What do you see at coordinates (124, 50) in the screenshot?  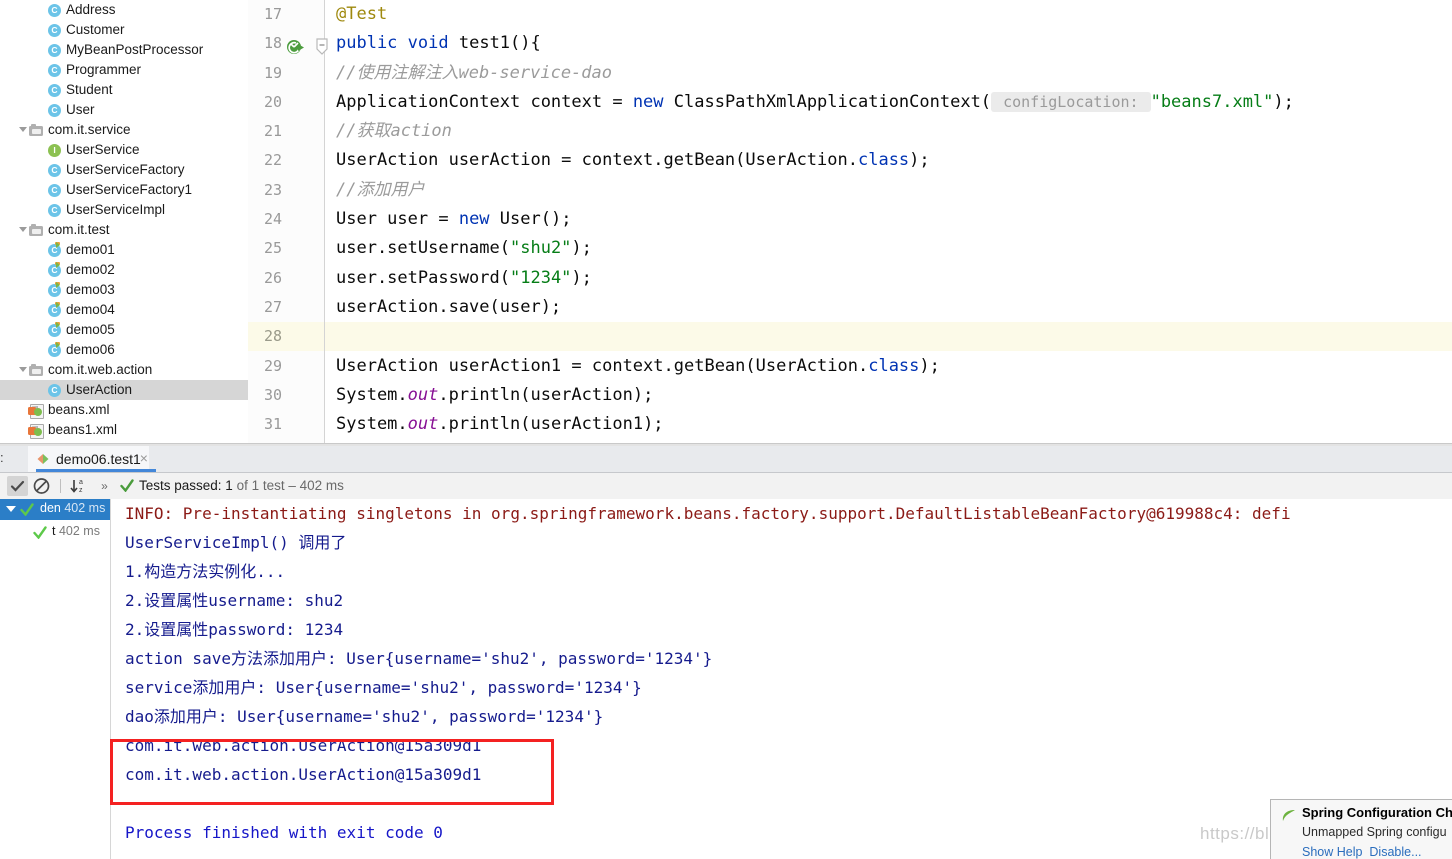 I see `tree-item-mybeanpostprocessor: C MyBeanPostProcessor` at bounding box center [124, 50].